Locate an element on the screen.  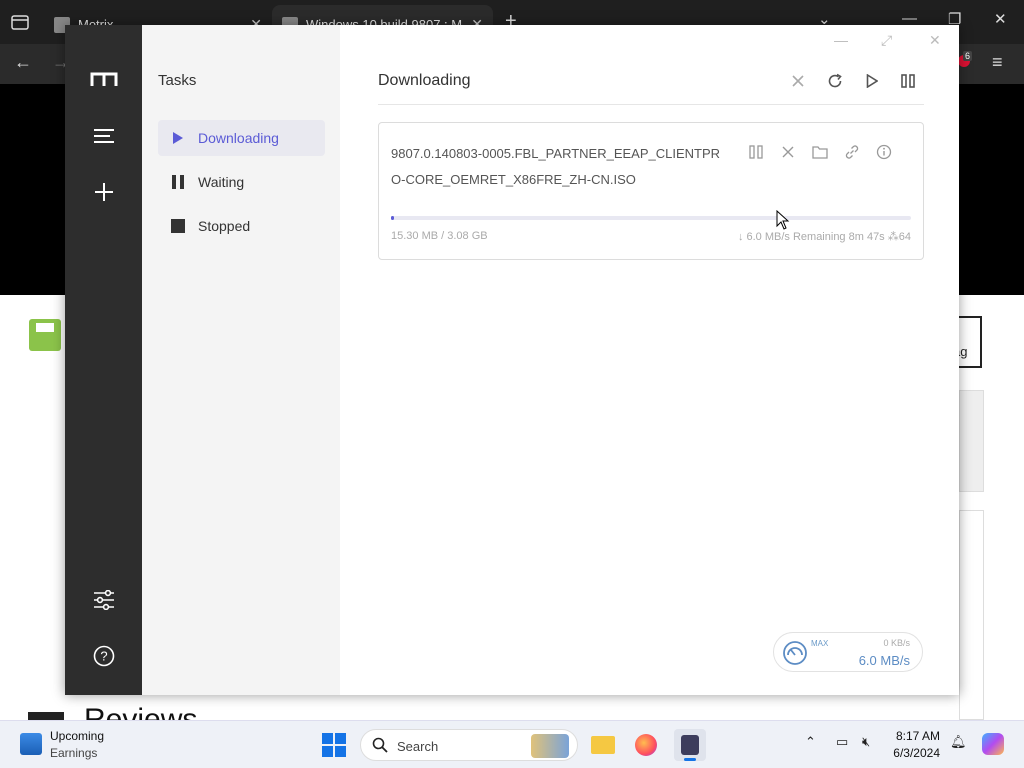
link-icon is located at coordinates (852, 152).